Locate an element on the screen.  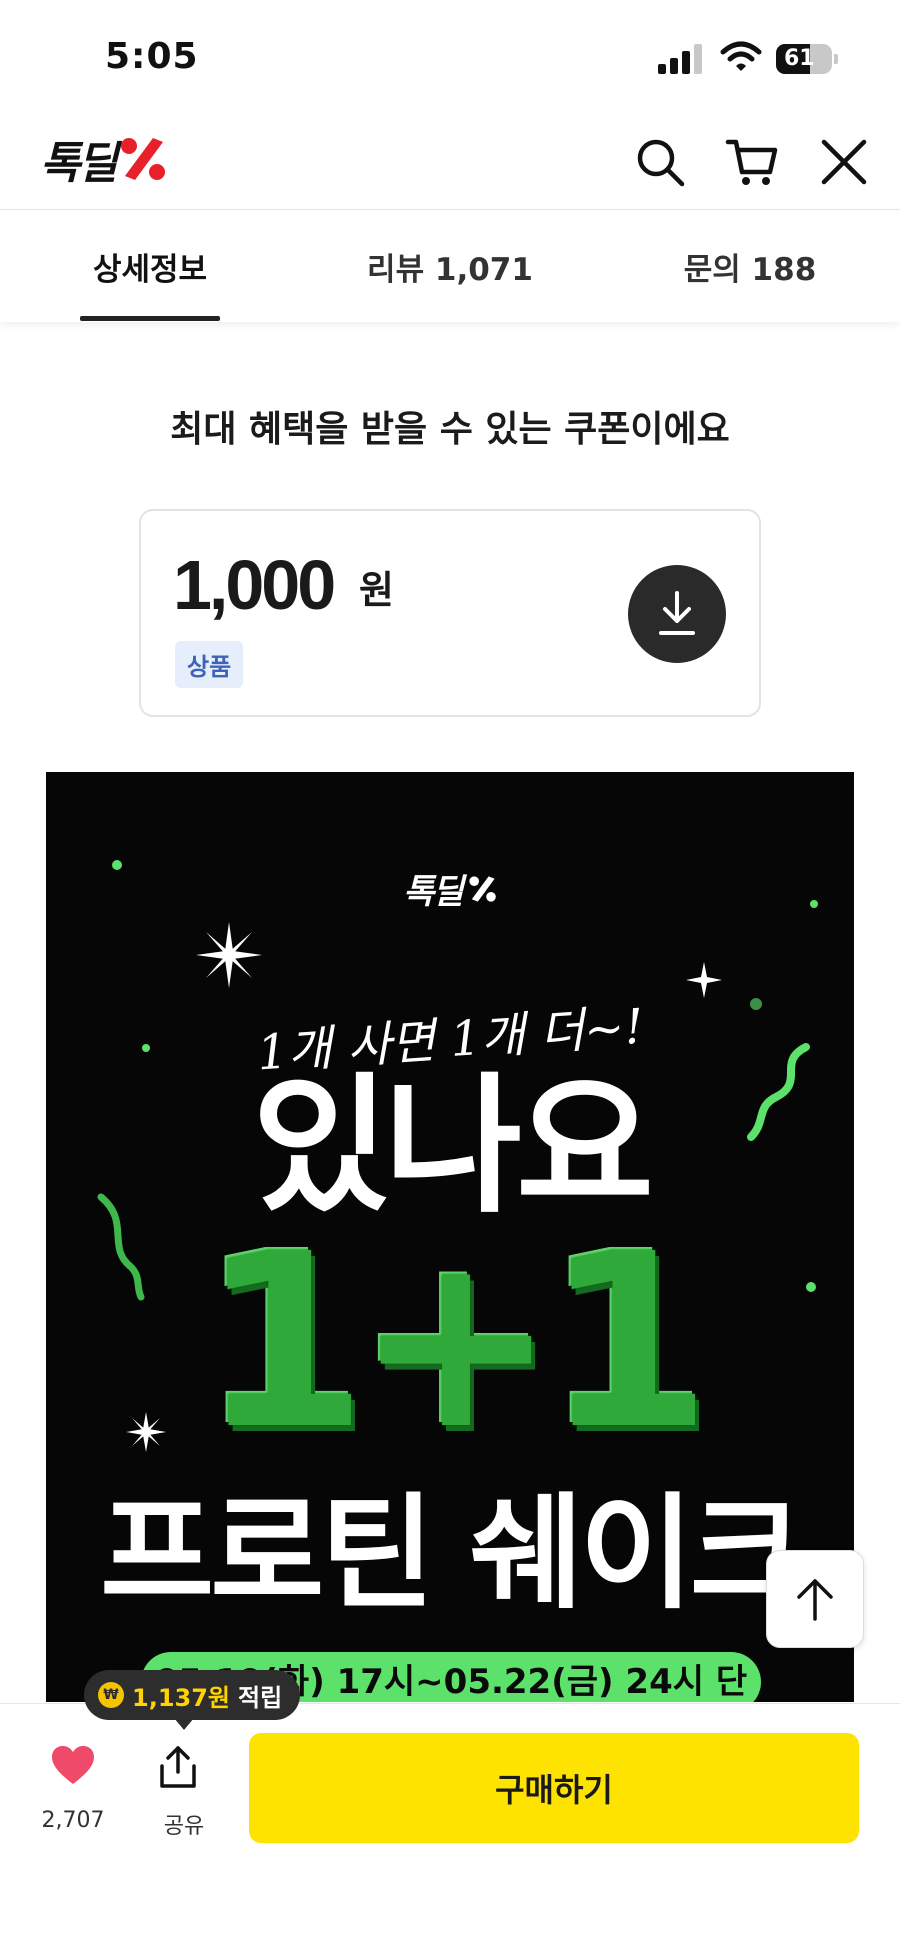
download-icon is located at coordinates (677, 613).